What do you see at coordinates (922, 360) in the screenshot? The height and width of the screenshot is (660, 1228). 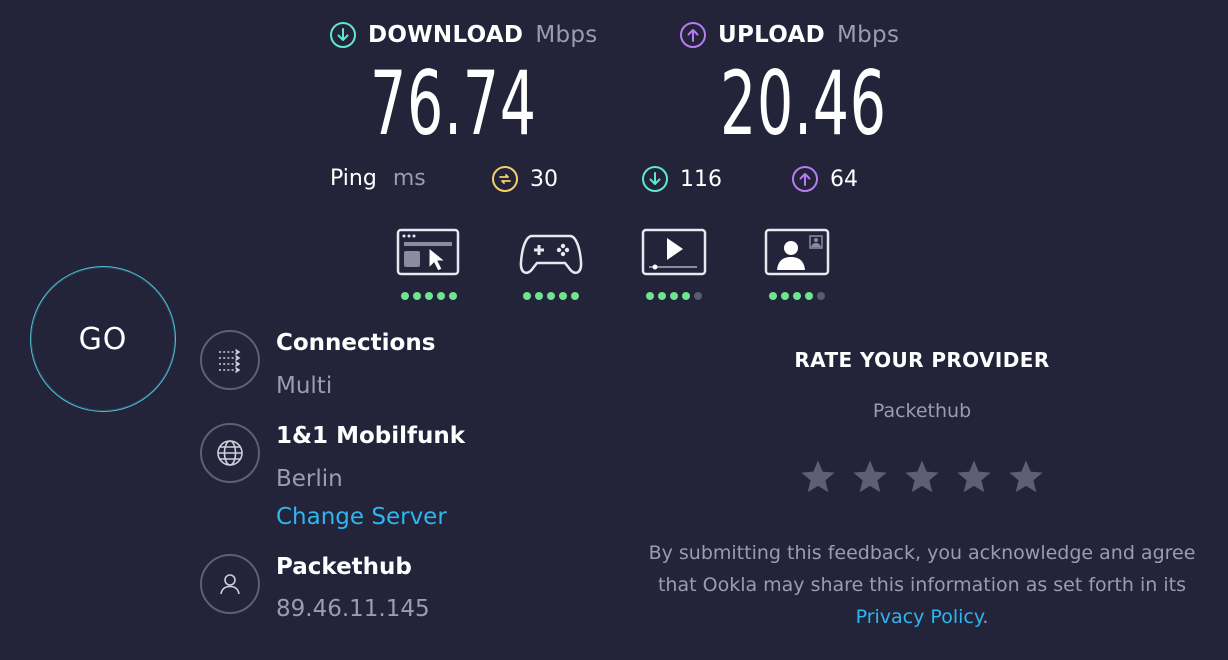 I see `rate-title: RATE YOUR PROVIDER` at bounding box center [922, 360].